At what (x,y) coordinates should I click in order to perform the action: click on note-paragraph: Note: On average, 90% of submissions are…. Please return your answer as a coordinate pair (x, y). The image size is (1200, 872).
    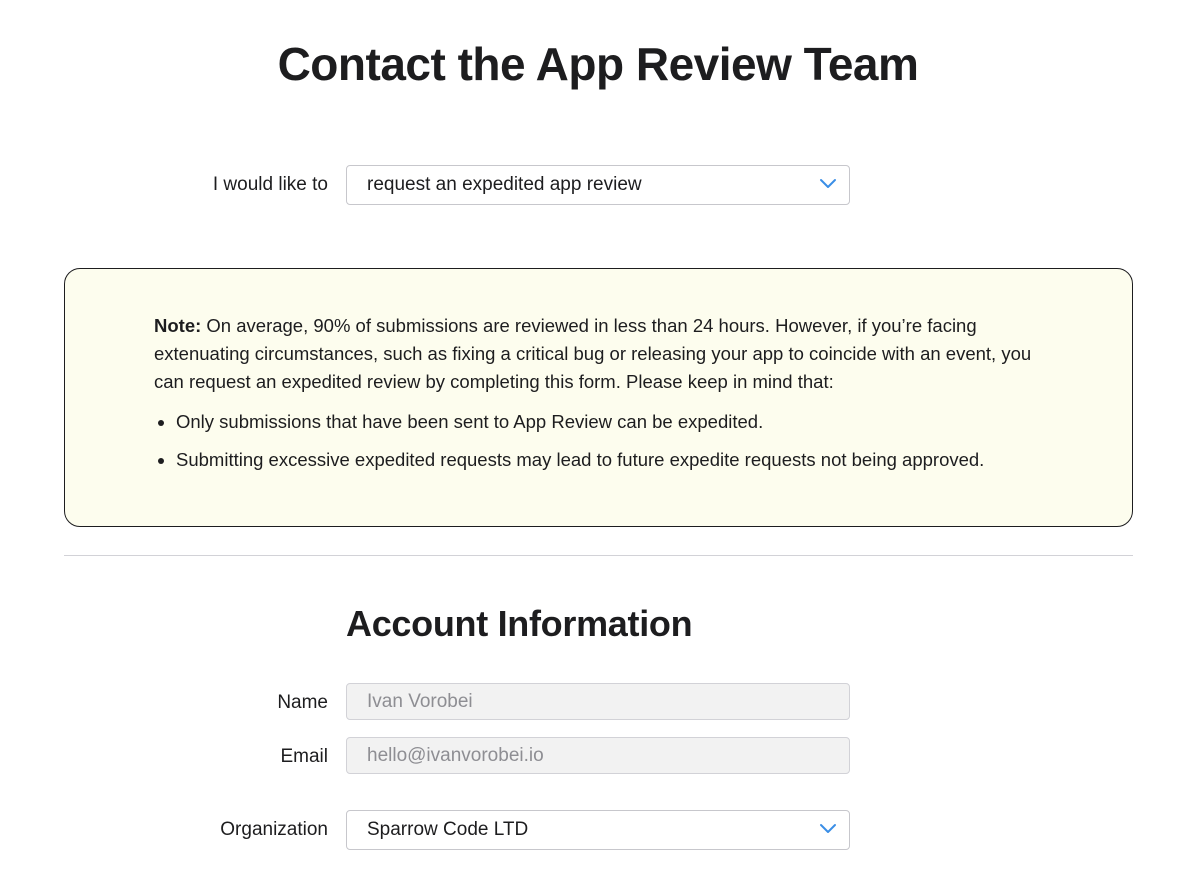
    Looking at the image, I should click on (604, 354).